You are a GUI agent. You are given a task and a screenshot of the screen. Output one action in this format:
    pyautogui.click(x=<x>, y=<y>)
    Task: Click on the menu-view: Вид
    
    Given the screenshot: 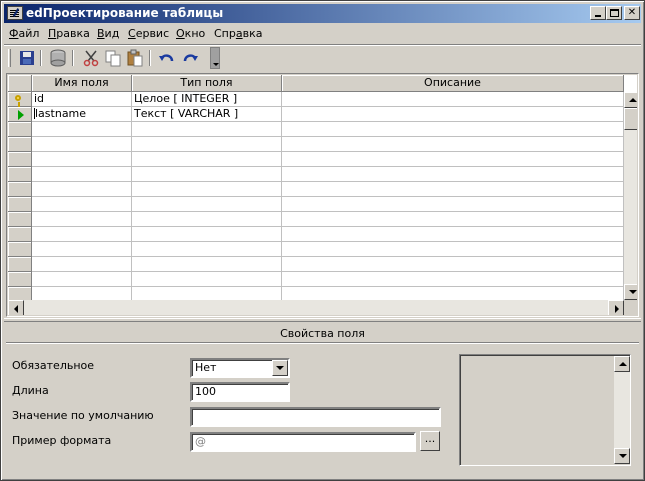 What is the action you would take?
    pyautogui.click(x=108, y=33)
    